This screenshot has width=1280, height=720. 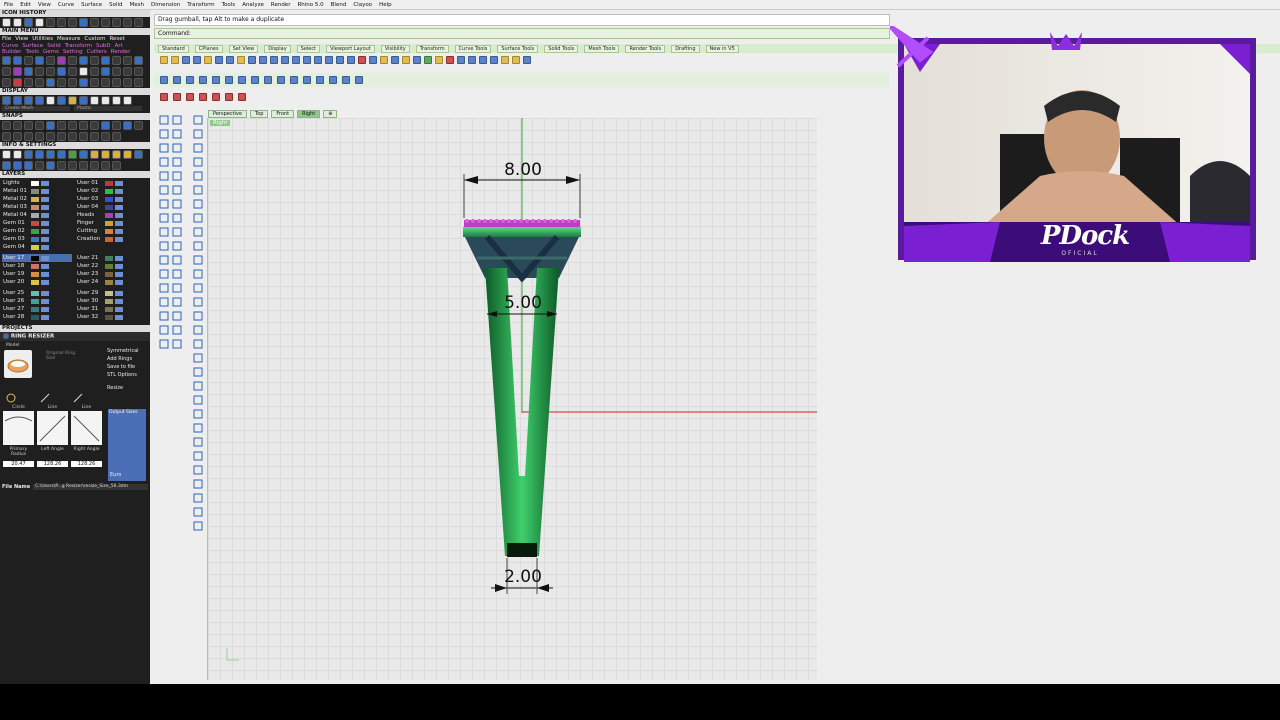 What do you see at coordinates (164, 190) in the screenshot?
I see `surface-tool-icon` at bounding box center [164, 190].